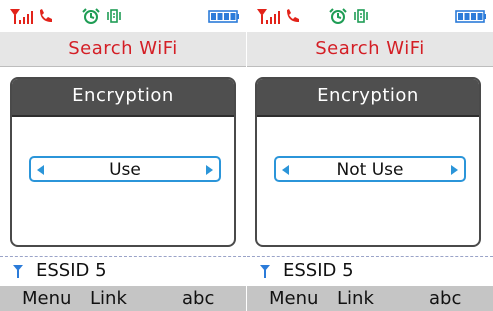 This screenshot has width=493, height=311. I want to click on encryption-selector: Use, so click(125, 169).